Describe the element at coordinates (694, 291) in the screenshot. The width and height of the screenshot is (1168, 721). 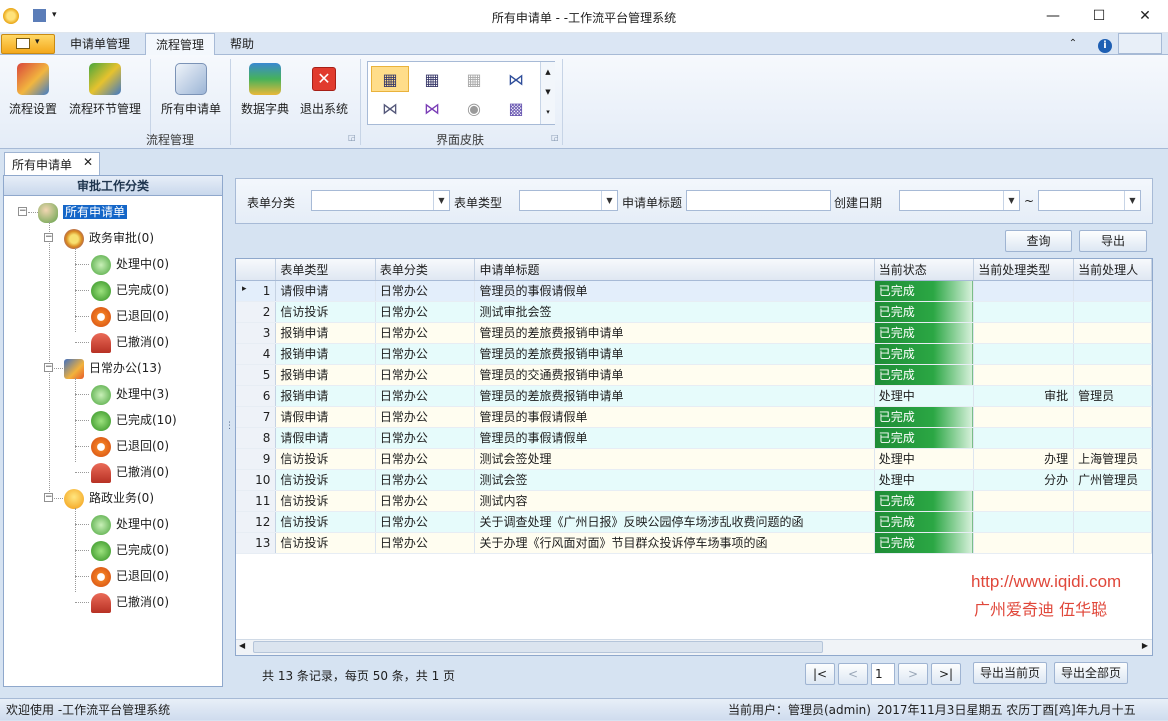
I see `table-row: ▸ 1 请假申请 日常办公 管理员的事假请假单 已完成` at that location.